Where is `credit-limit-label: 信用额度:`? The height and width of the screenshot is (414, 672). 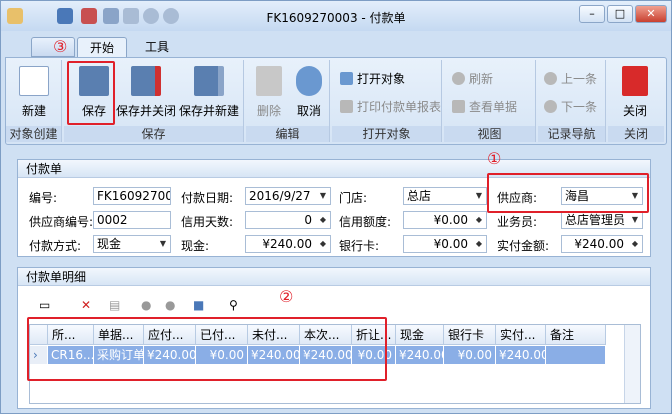
credit-limit-label: 信用额度: is located at coordinates (365, 222).